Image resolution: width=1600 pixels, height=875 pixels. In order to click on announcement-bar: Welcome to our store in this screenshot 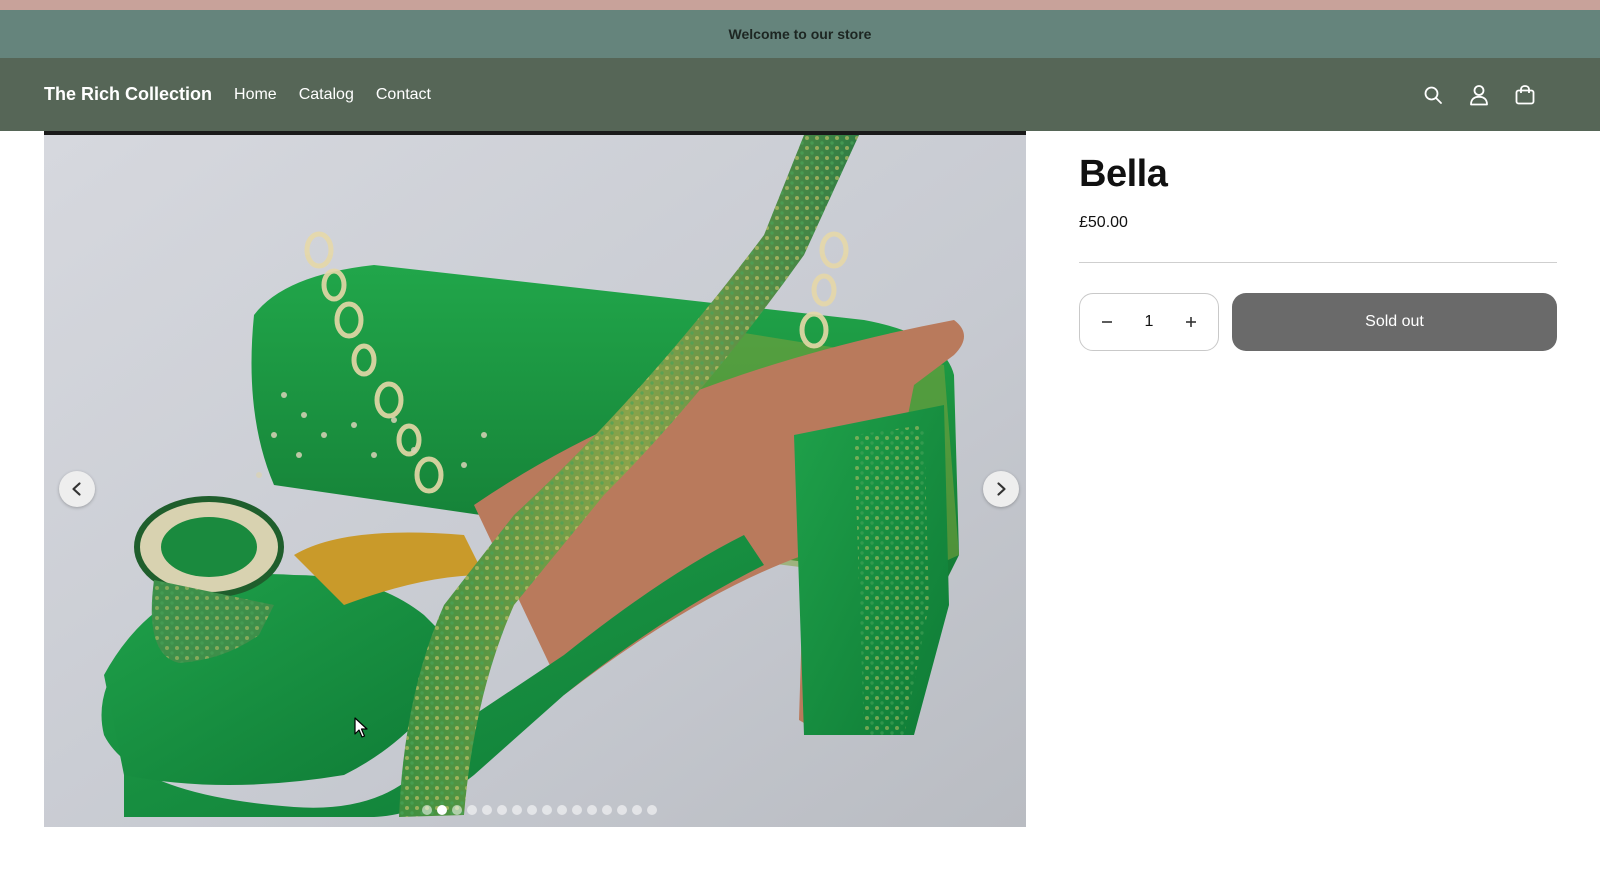, I will do `click(800, 34)`.